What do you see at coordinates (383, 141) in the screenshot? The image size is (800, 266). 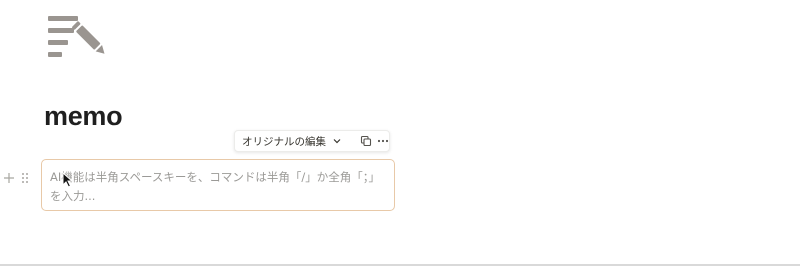 I see `more-horizontal-icon` at bounding box center [383, 141].